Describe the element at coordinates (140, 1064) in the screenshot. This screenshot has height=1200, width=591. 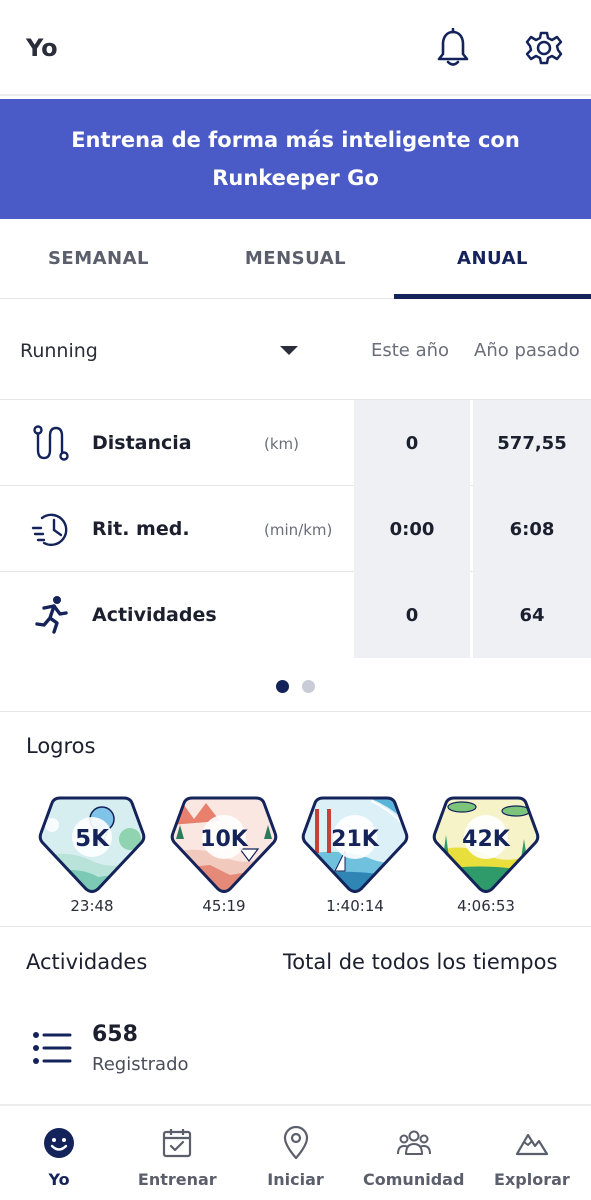
I see `activities-count-label: Registrado` at that location.